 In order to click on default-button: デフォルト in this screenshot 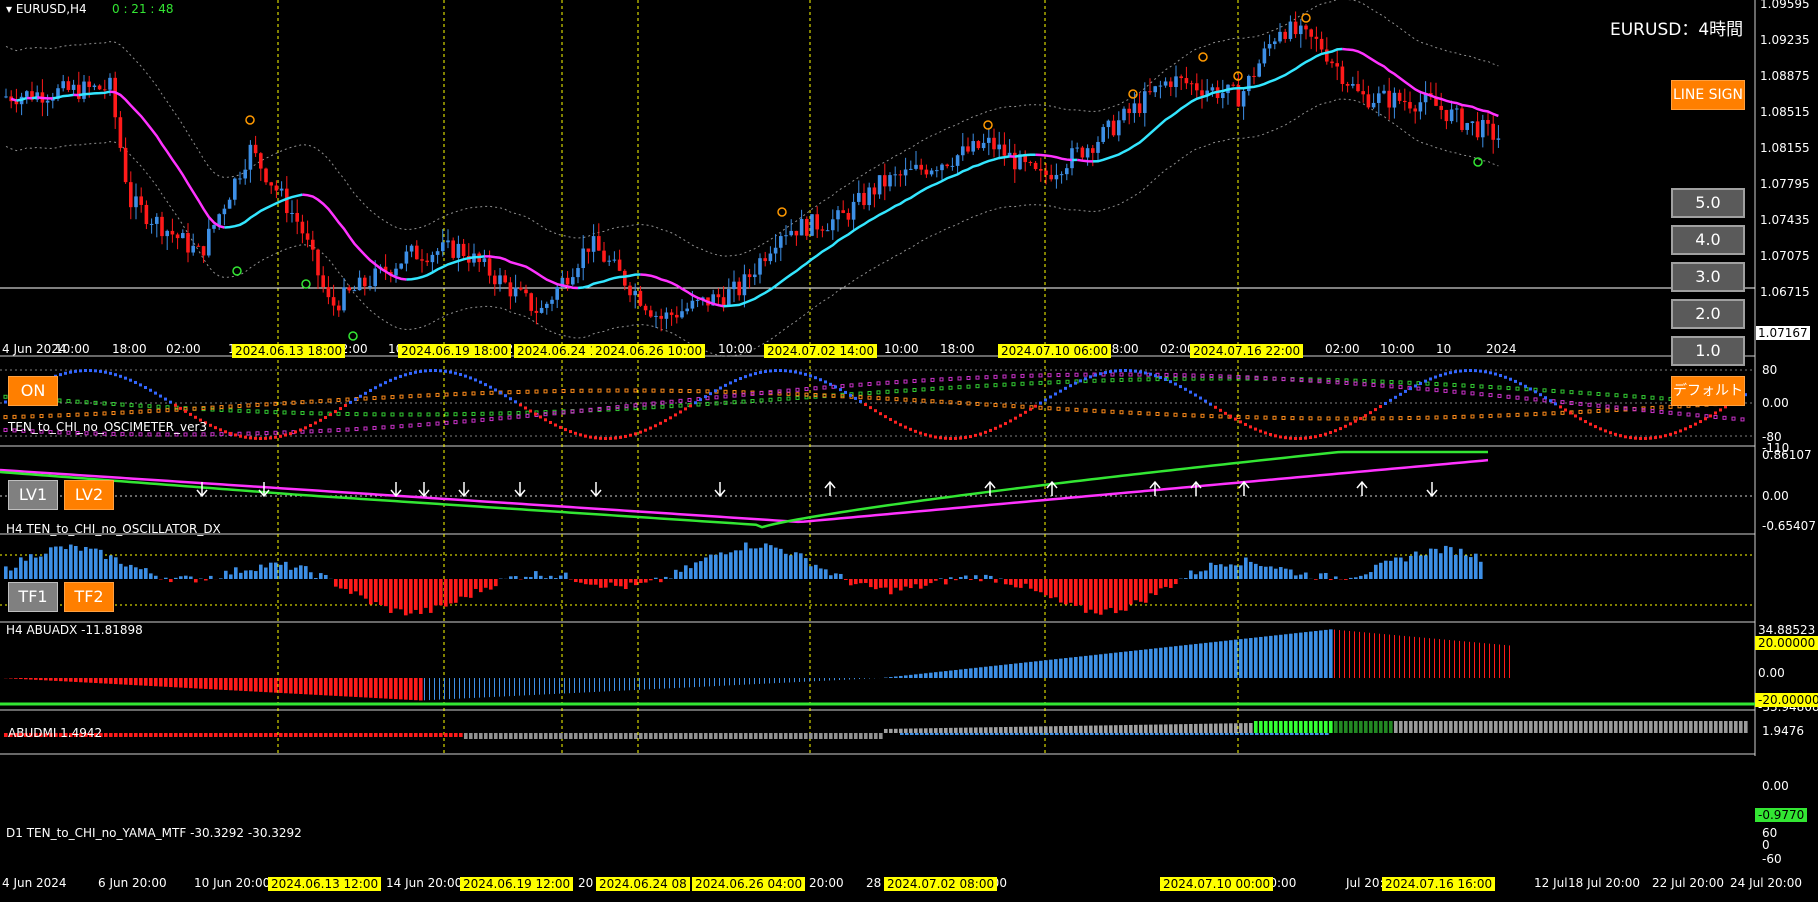, I will do `click(1708, 391)`.